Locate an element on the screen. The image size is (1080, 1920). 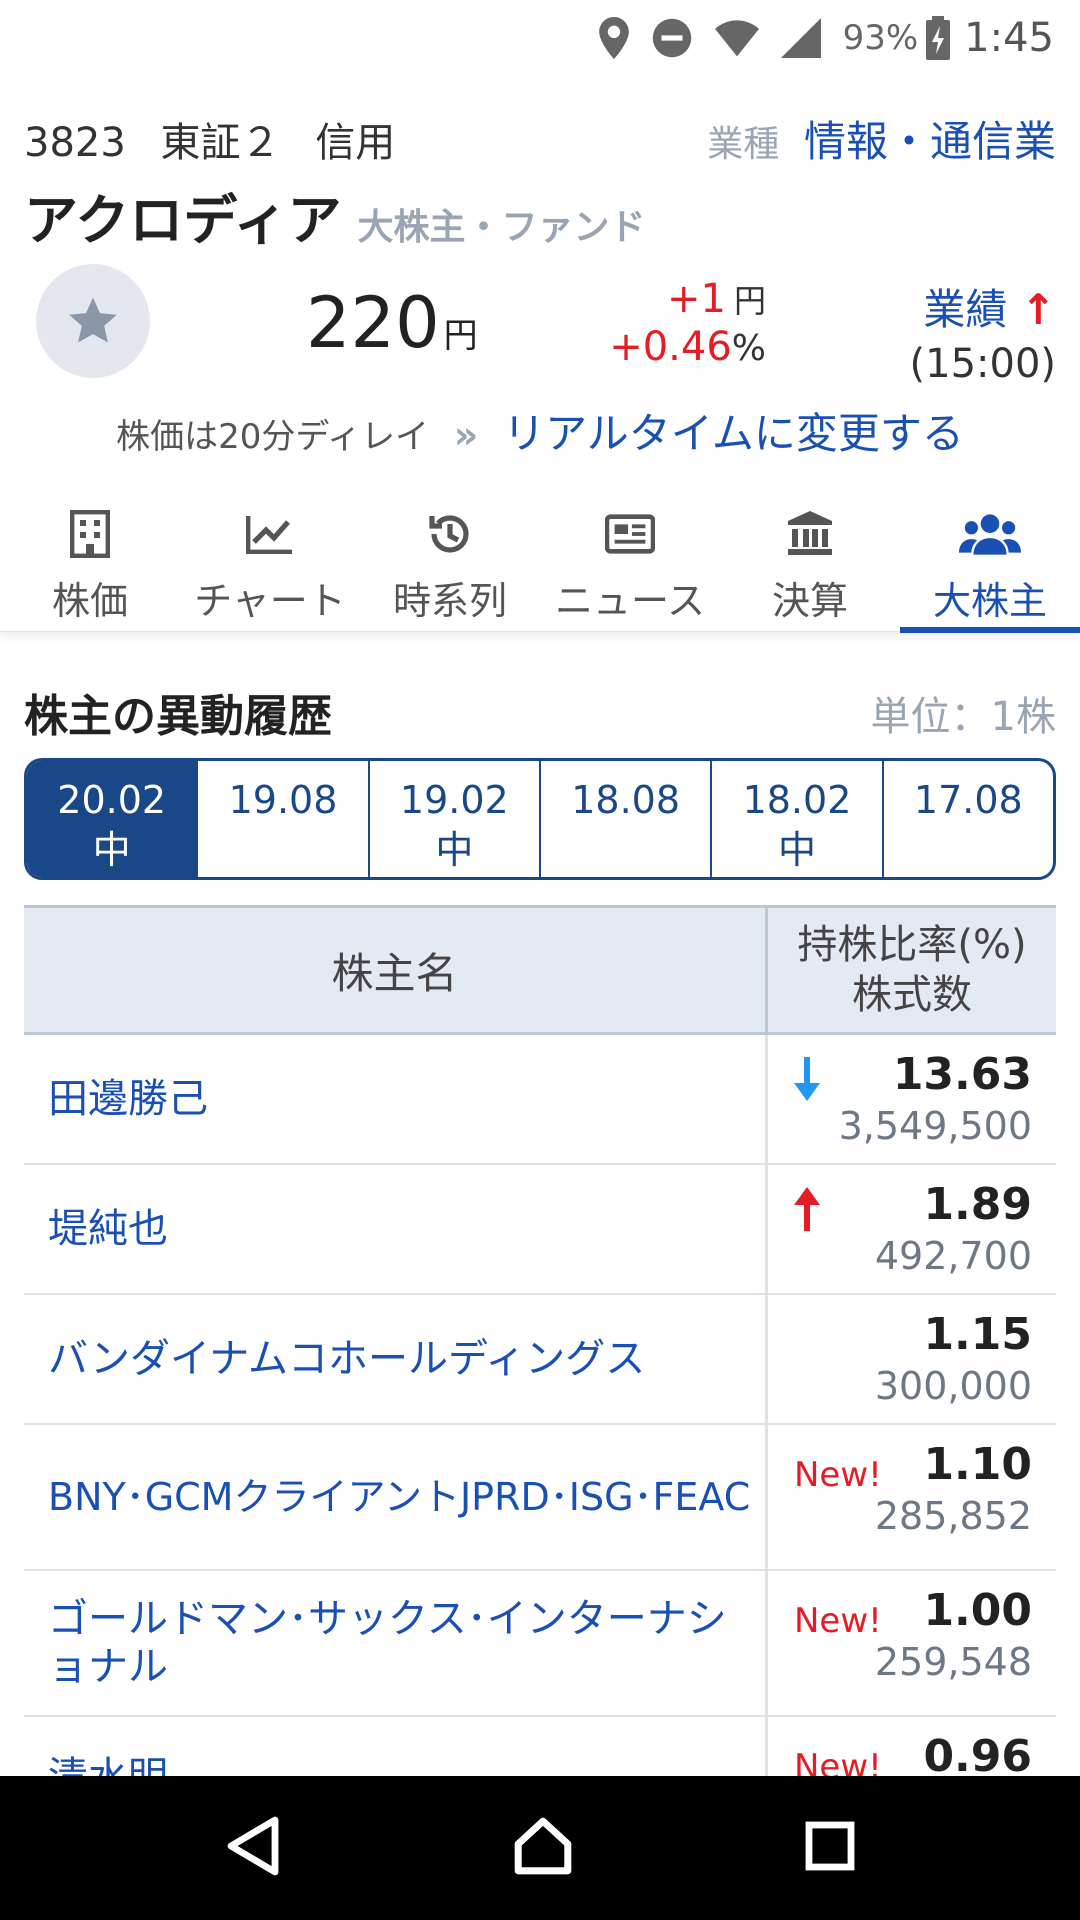
page-subtitle: 大株主・ファンド is located at coordinates (501, 227).